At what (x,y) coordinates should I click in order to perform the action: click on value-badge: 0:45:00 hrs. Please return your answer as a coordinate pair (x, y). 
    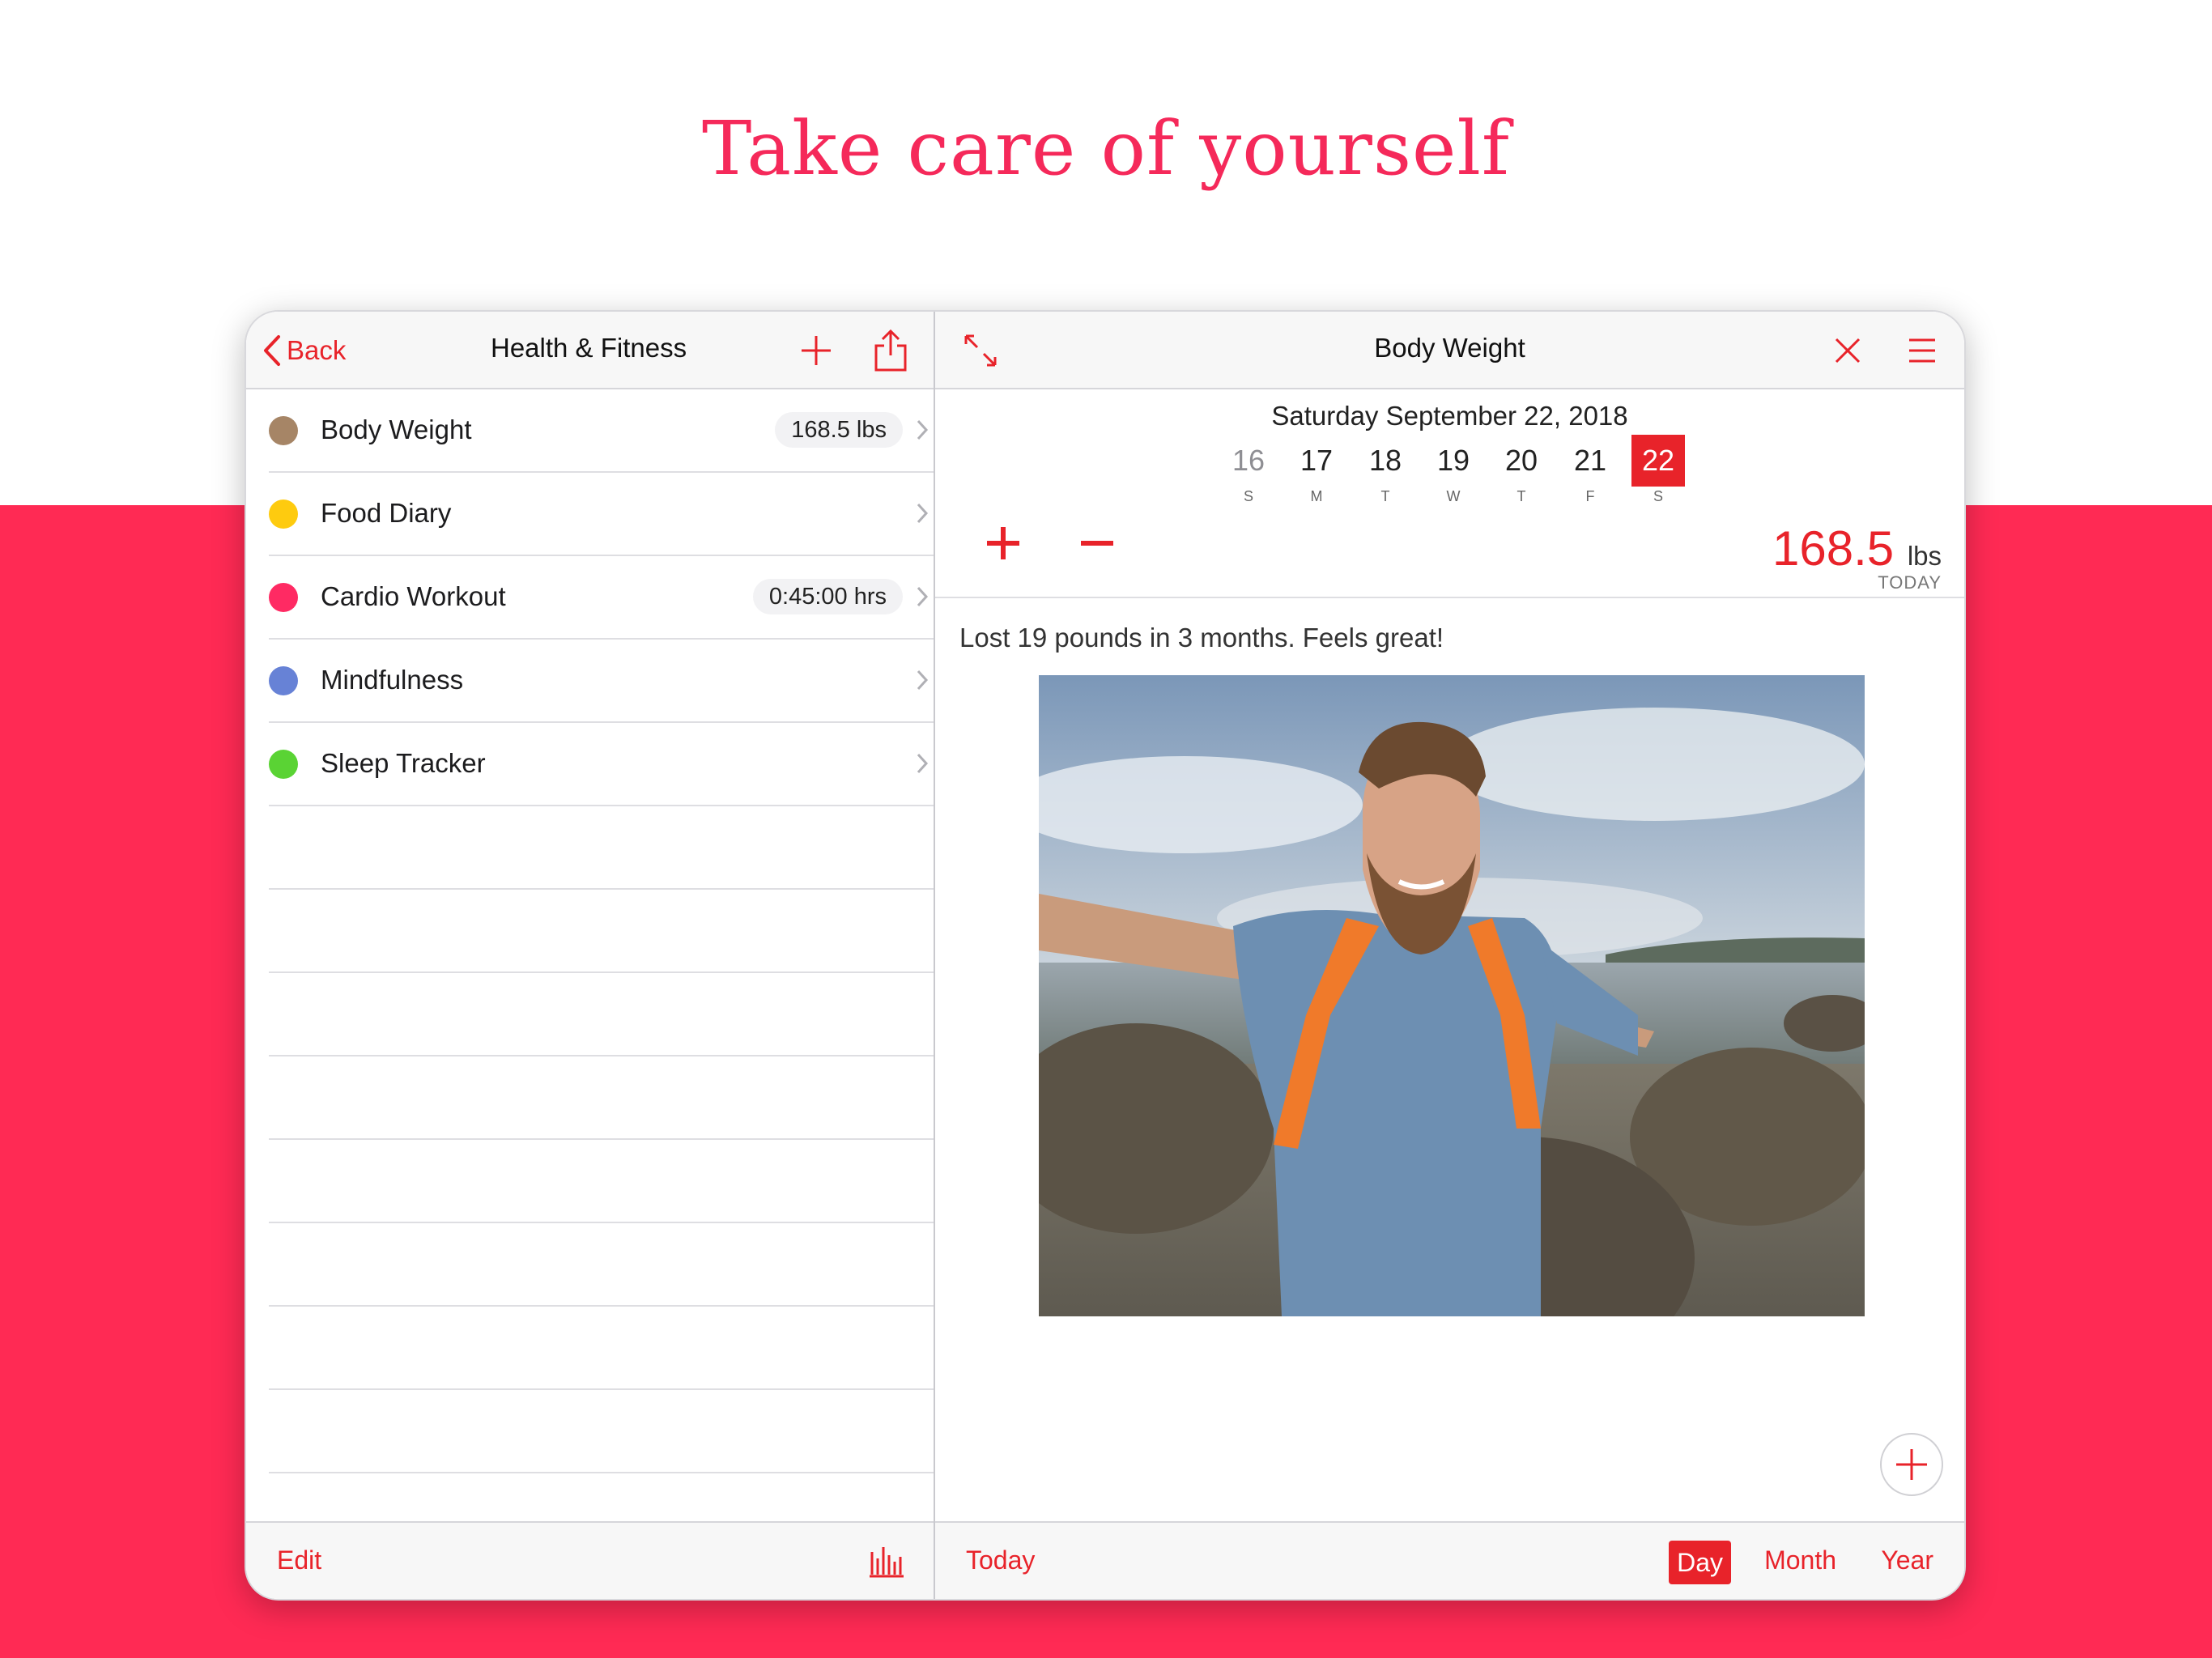
    Looking at the image, I should click on (828, 596).